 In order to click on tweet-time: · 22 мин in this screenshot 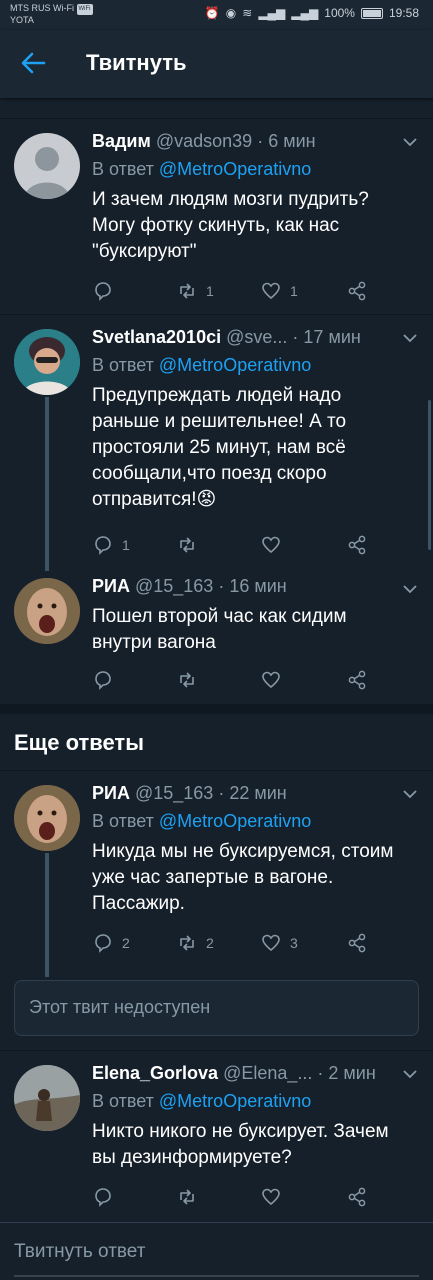, I will do `click(252, 793)`.